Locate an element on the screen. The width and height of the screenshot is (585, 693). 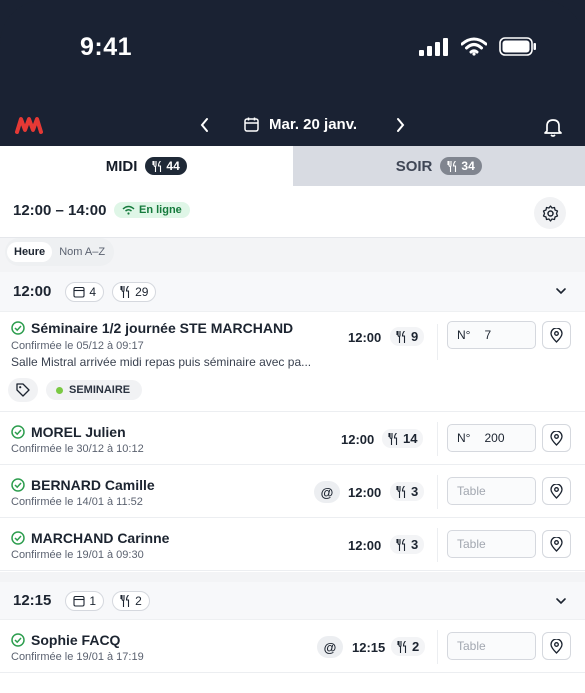
guest-name: MOREL Julien is located at coordinates (78, 432).